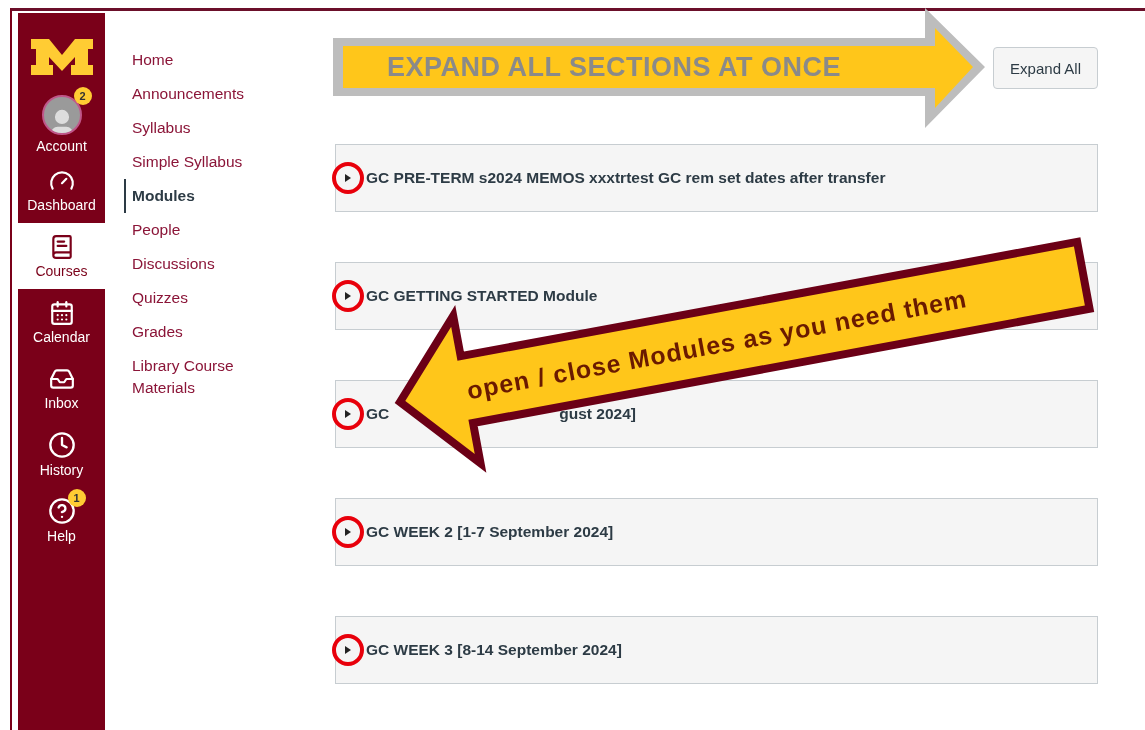  Describe the element at coordinates (214, 128) in the screenshot. I see `course-nav-link: Syllabus` at that location.